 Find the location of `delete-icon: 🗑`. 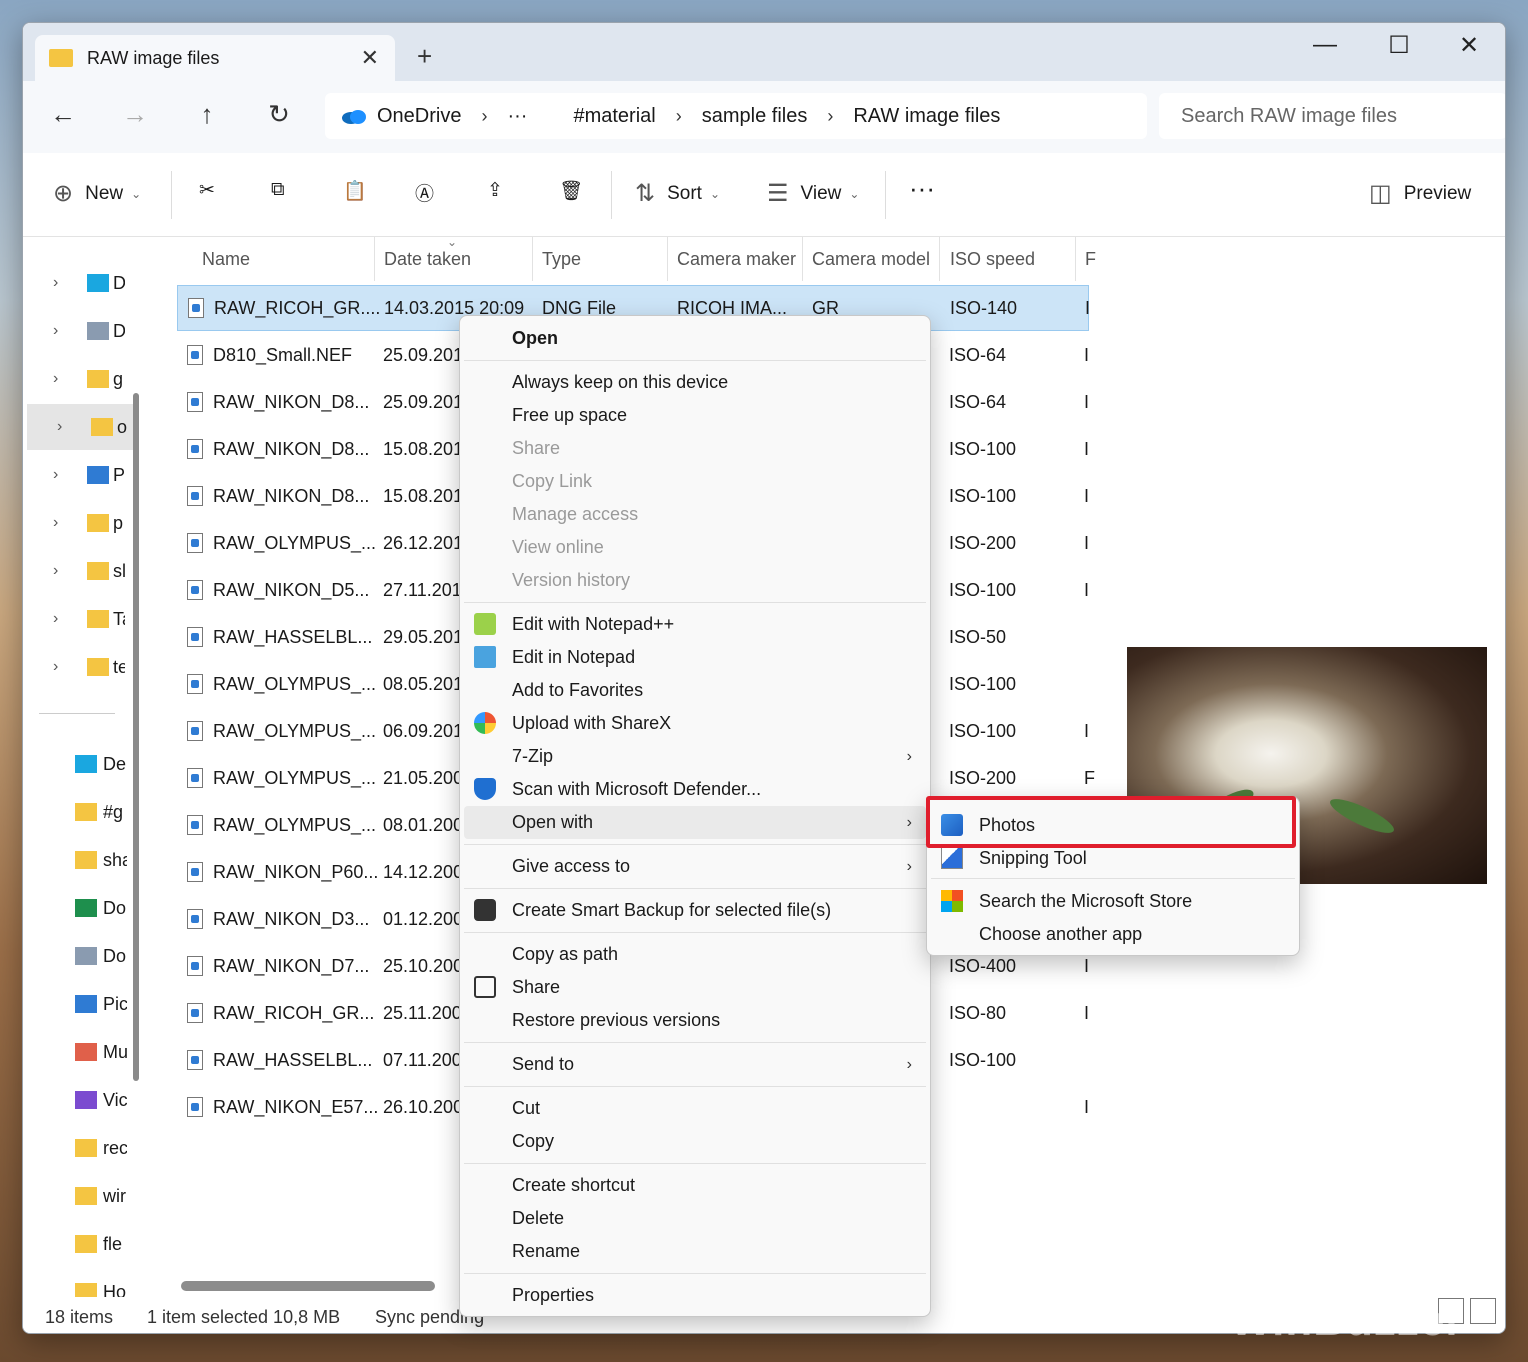

delete-icon: 🗑 is located at coordinates (571, 191).